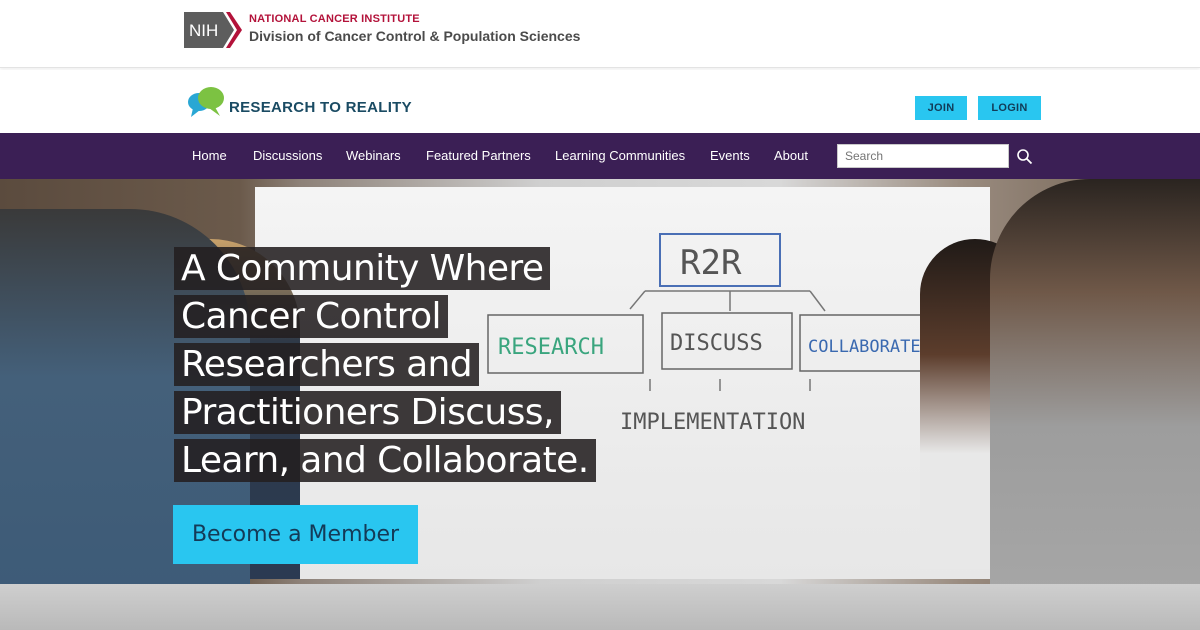 This screenshot has width=1200, height=630. Describe the element at coordinates (327, 364) in the screenshot. I see `headline-line: Researchers and` at that location.